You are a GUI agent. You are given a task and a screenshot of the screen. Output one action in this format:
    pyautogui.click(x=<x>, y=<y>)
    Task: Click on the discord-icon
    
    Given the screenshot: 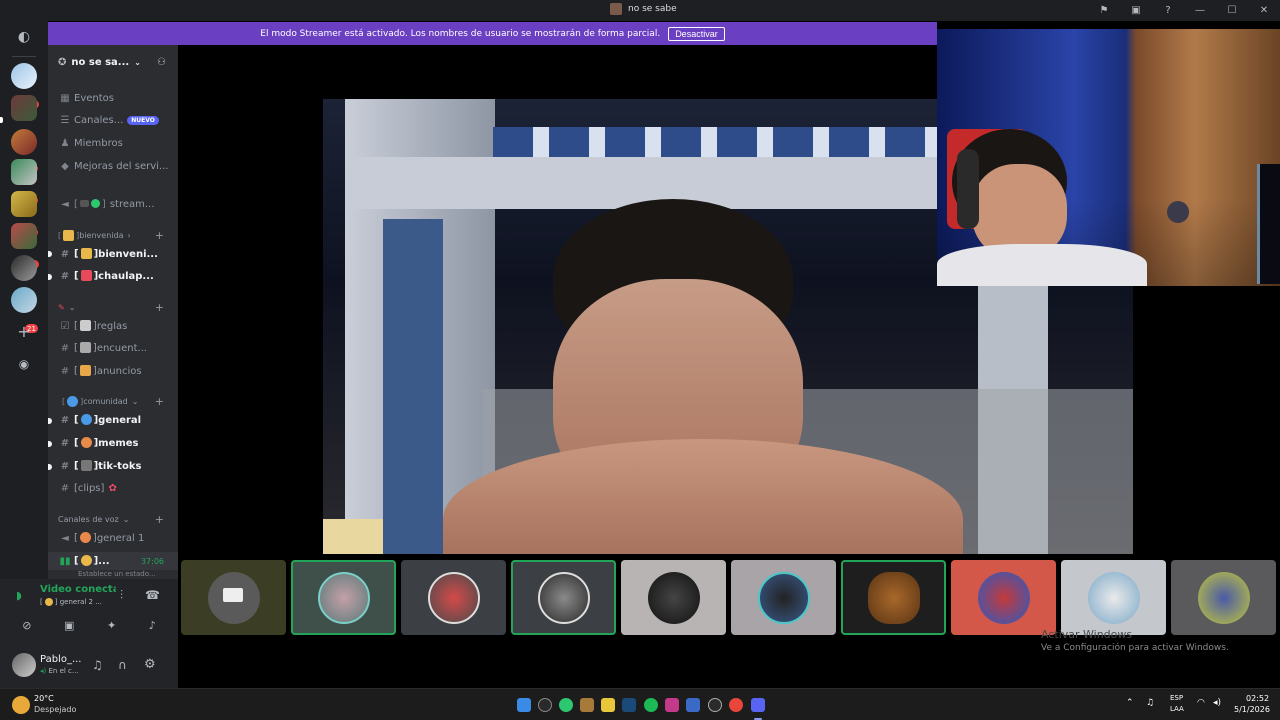 What is the action you would take?
    pyautogui.click(x=758, y=705)
    